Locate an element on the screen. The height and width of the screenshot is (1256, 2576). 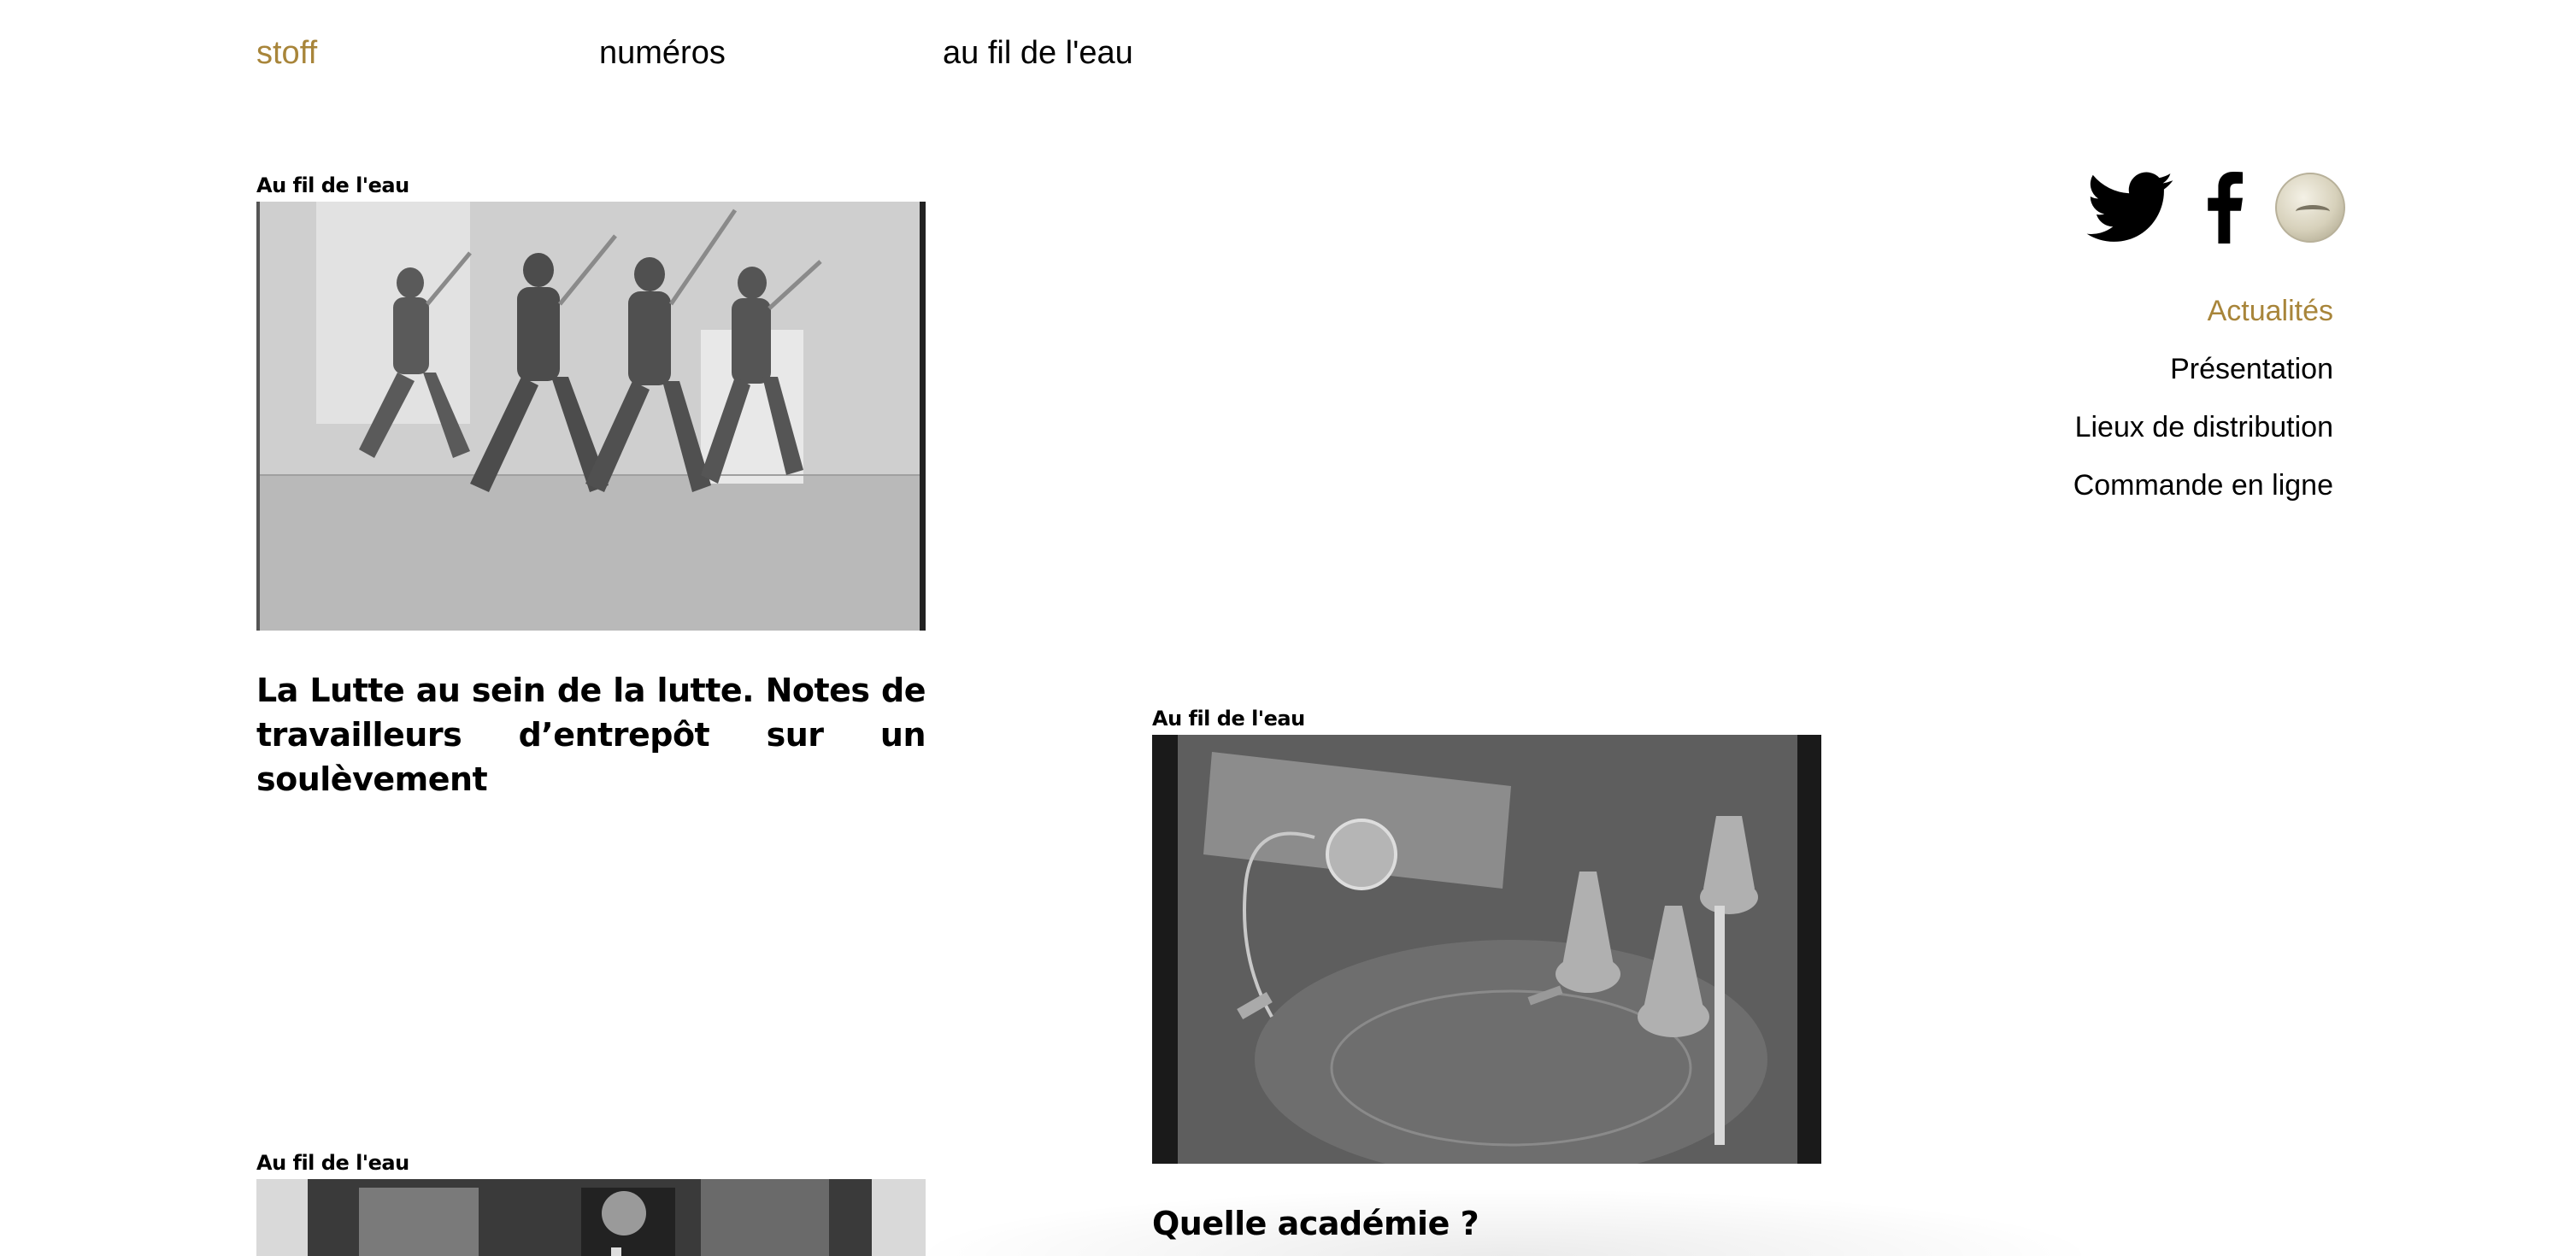
instruments-photo is located at coordinates (1486, 949).